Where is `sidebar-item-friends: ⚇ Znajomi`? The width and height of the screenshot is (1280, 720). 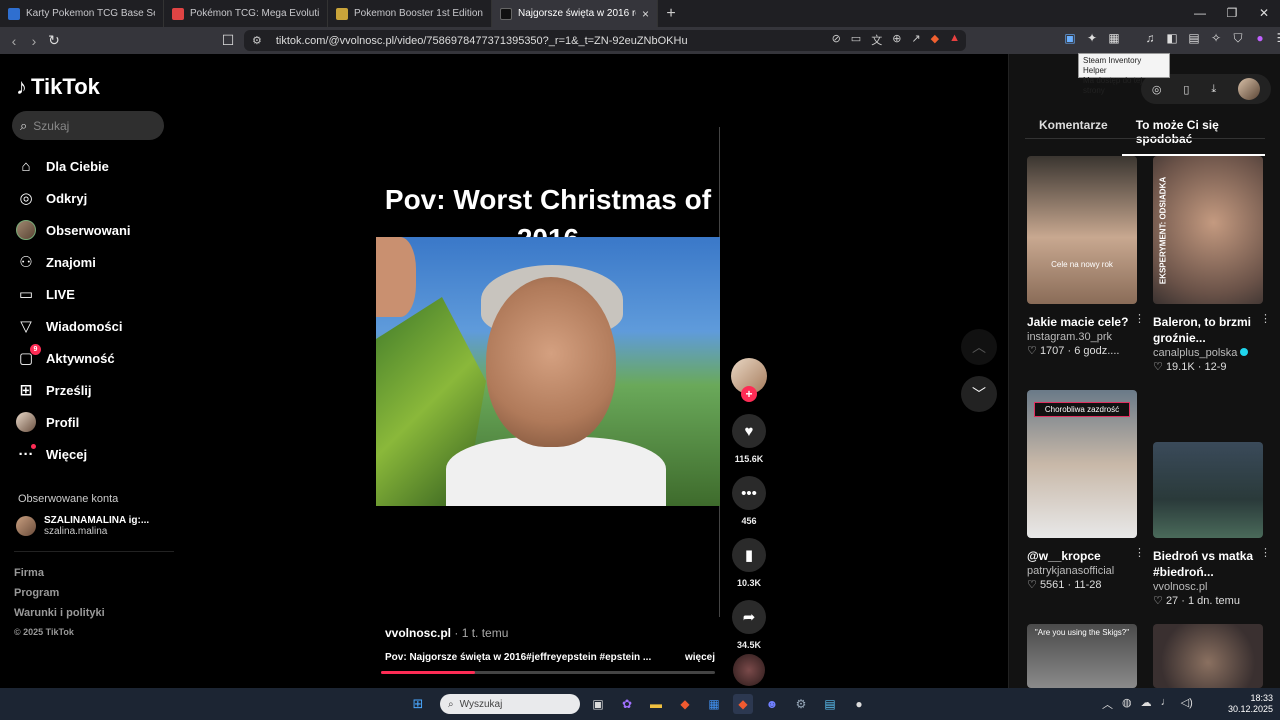
sidebar-item-friends: ⚇ Znajomi is located at coordinates (73, 262).